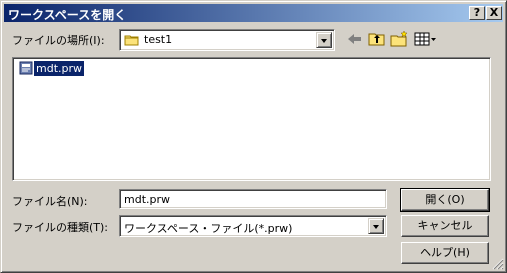  I want to click on filename-value: mdt.prw, so click(147, 199).